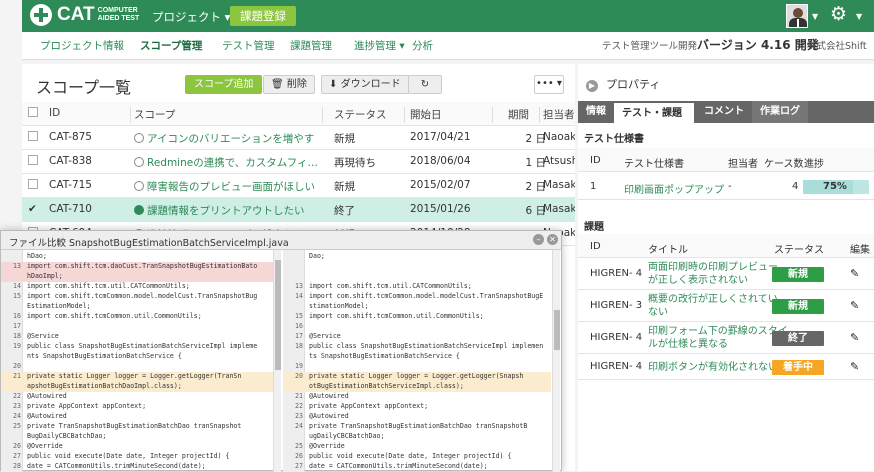 The image size is (874, 472). What do you see at coordinates (234, 186) in the screenshot?
I see `row-scope-link: 障害報告のプレビュー画面がほしい` at bounding box center [234, 186].